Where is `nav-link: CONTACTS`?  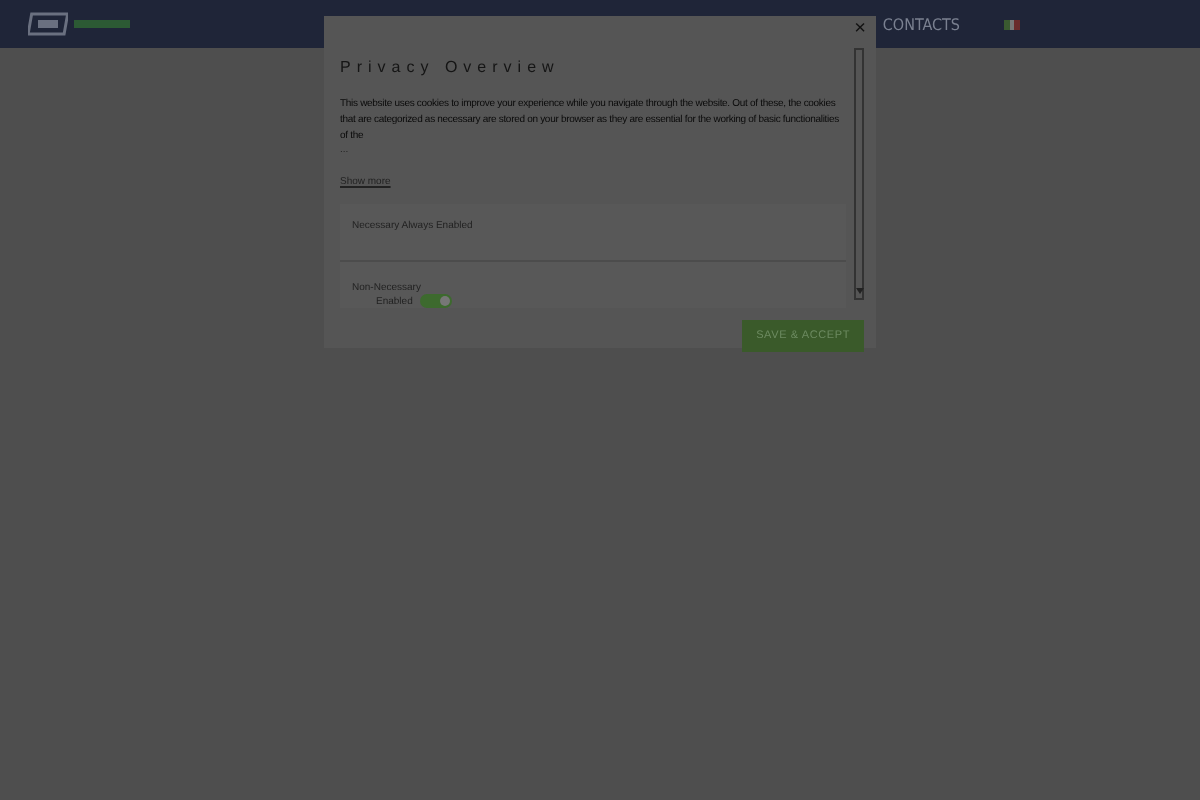 nav-link: CONTACTS is located at coordinates (921, 24).